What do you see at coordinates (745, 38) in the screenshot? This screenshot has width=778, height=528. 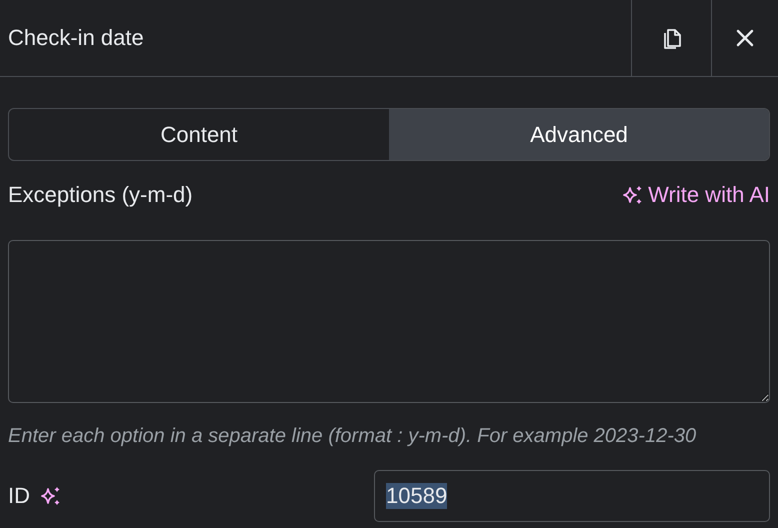 I see `close-icon` at bounding box center [745, 38].